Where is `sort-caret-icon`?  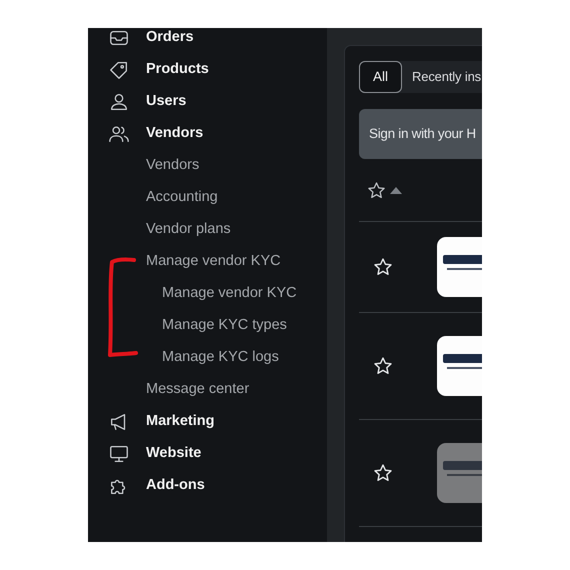
sort-caret-icon is located at coordinates (396, 190).